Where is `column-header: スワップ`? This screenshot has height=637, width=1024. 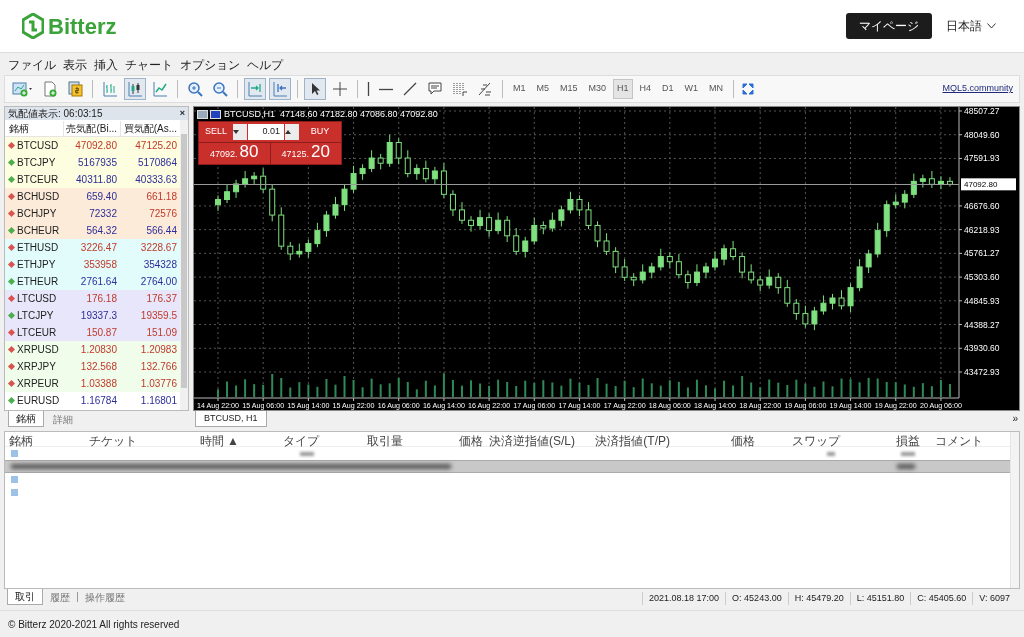
column-header: スワップ is located at coordinates (800, 441).